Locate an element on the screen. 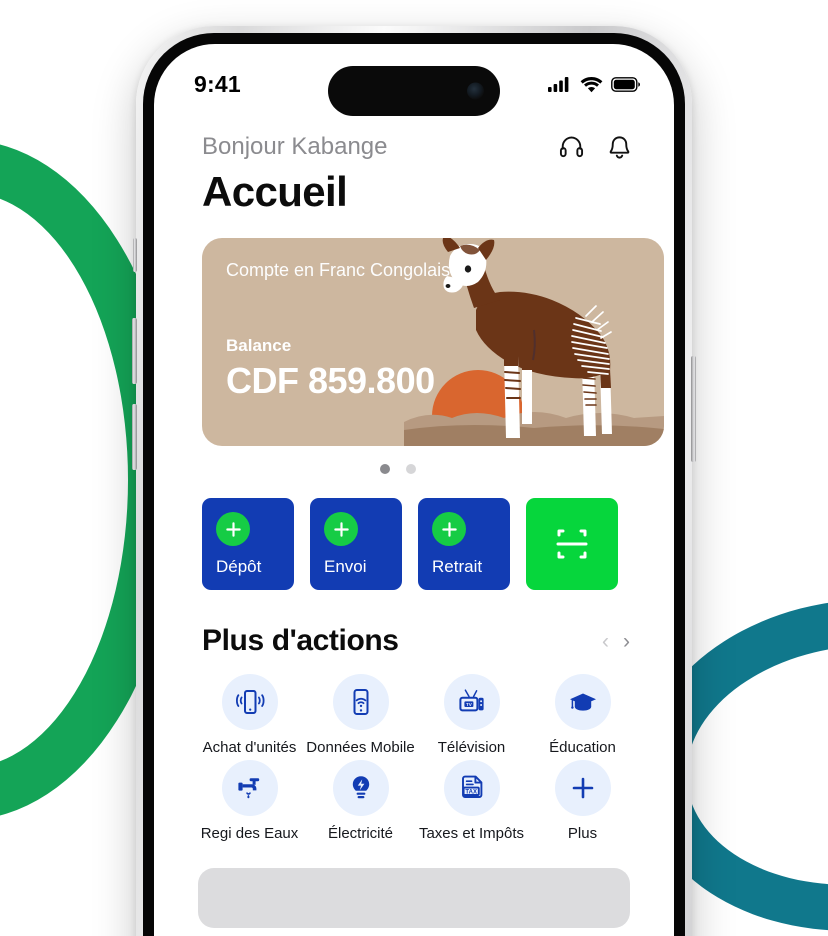 This screenshot has width=828, height=936. service-label: Électricité is located at coordinates (360, 833).